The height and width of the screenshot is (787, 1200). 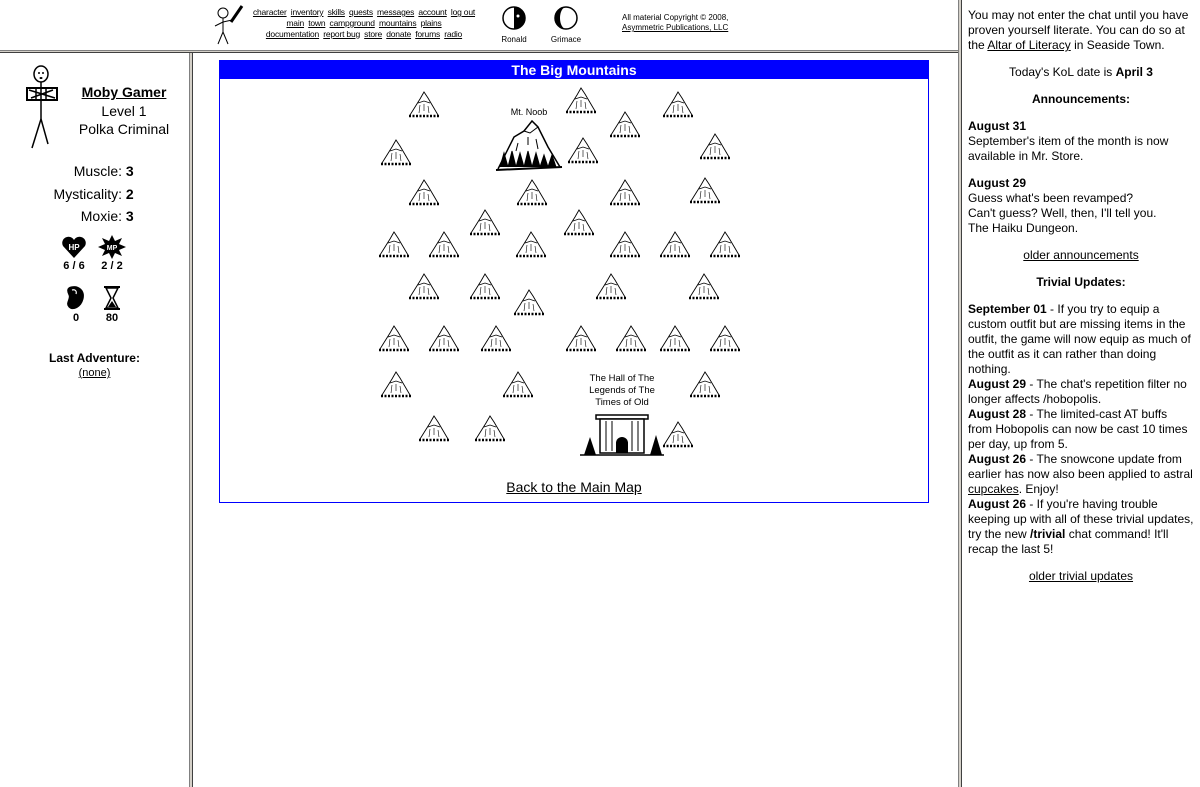 I want to click on meat-icon, so click(x=75, y=298).